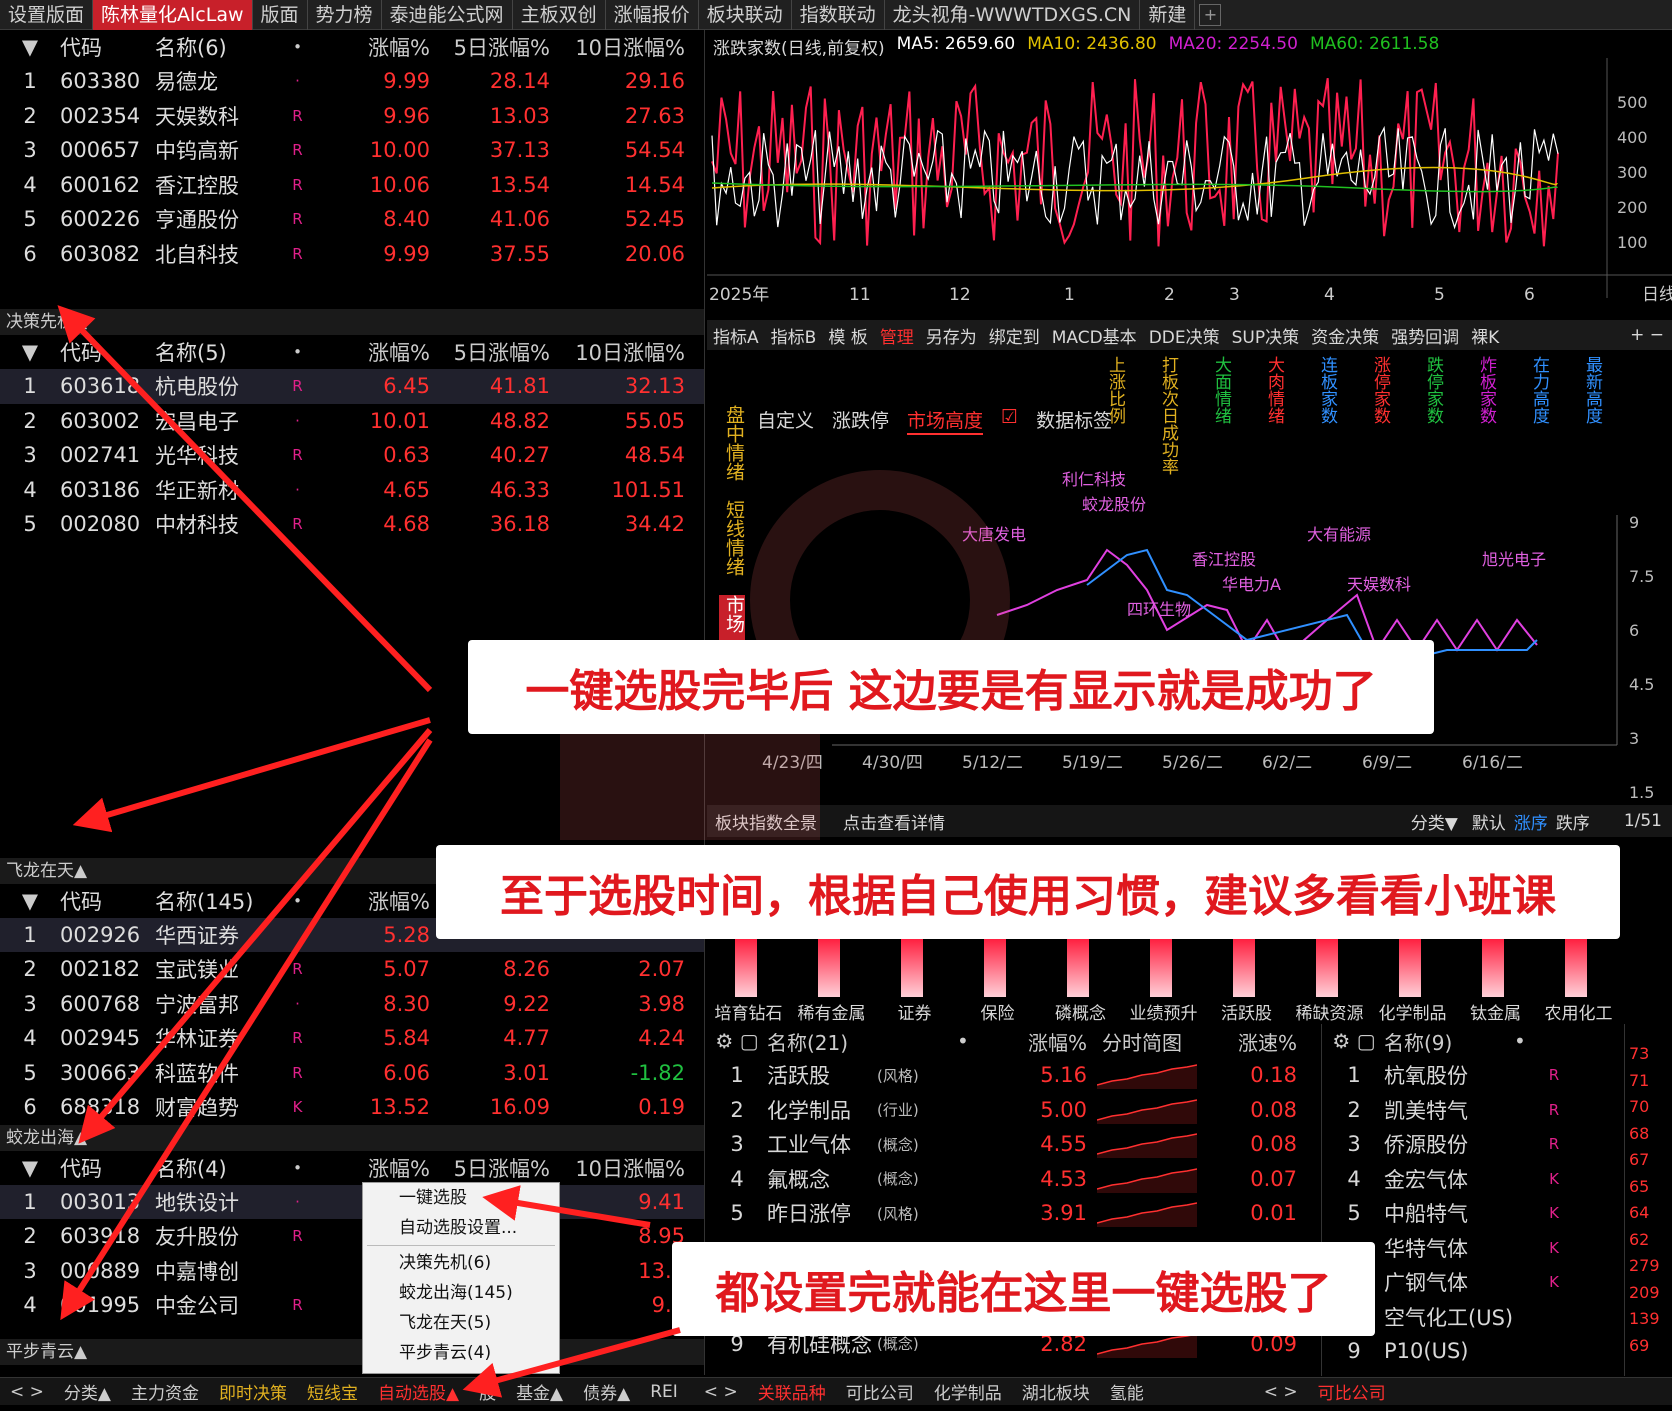  What do you see at coordinates (1657, 295) in the screenshot?
I see `period-label: 日线` at bounding box center [1657, 295].